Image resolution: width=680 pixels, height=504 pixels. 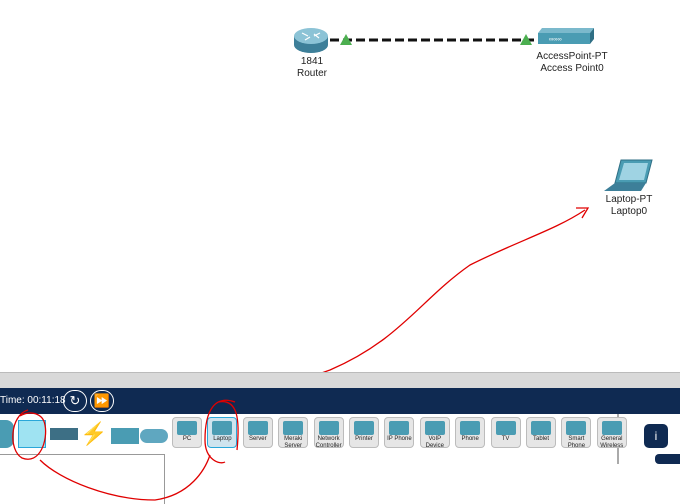 I want to click on device-type-ip-phone: IP Phone, so click(x=399, y=432).